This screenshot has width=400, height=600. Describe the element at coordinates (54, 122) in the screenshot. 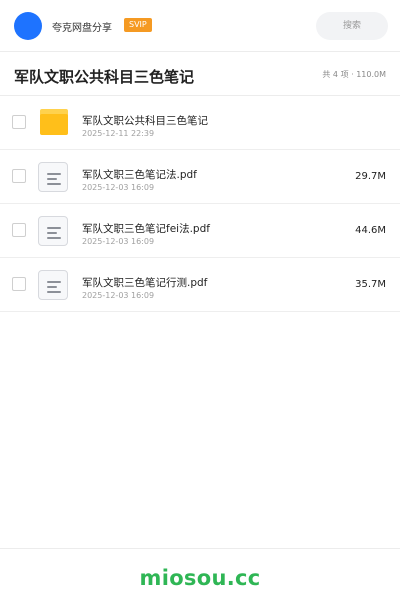

I see `folder-icon` at that location.